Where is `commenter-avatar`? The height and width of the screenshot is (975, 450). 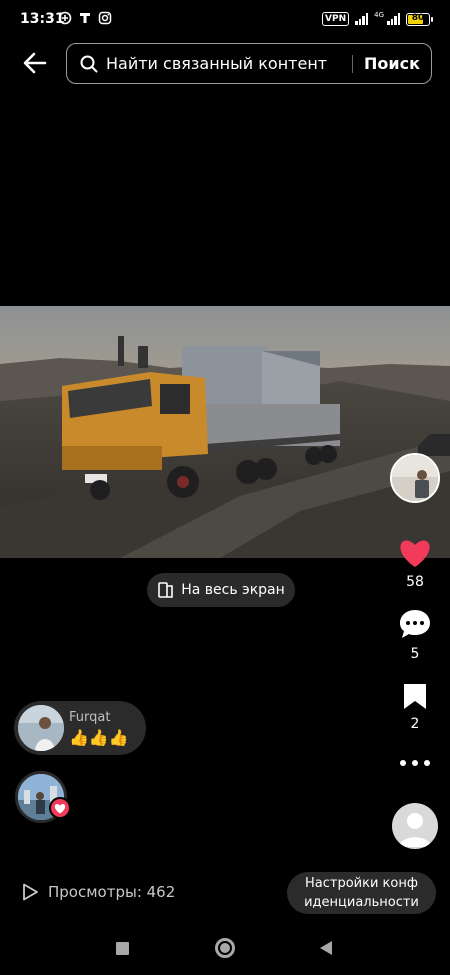
commenter-avatar is located at coordinates (41, 728).